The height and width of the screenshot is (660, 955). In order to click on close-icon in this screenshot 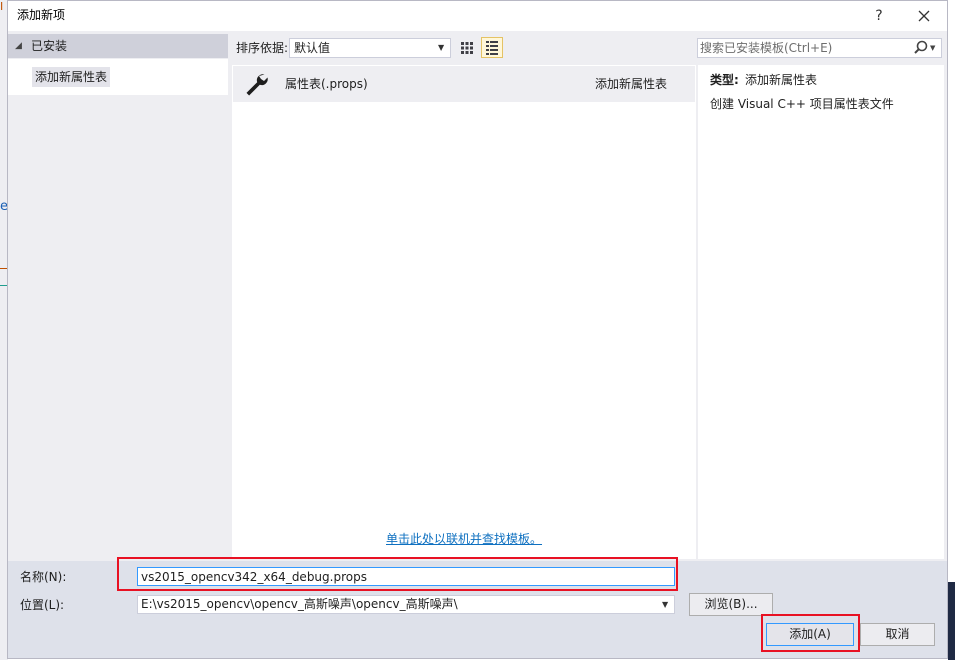, I will do `click(924, 16)`.